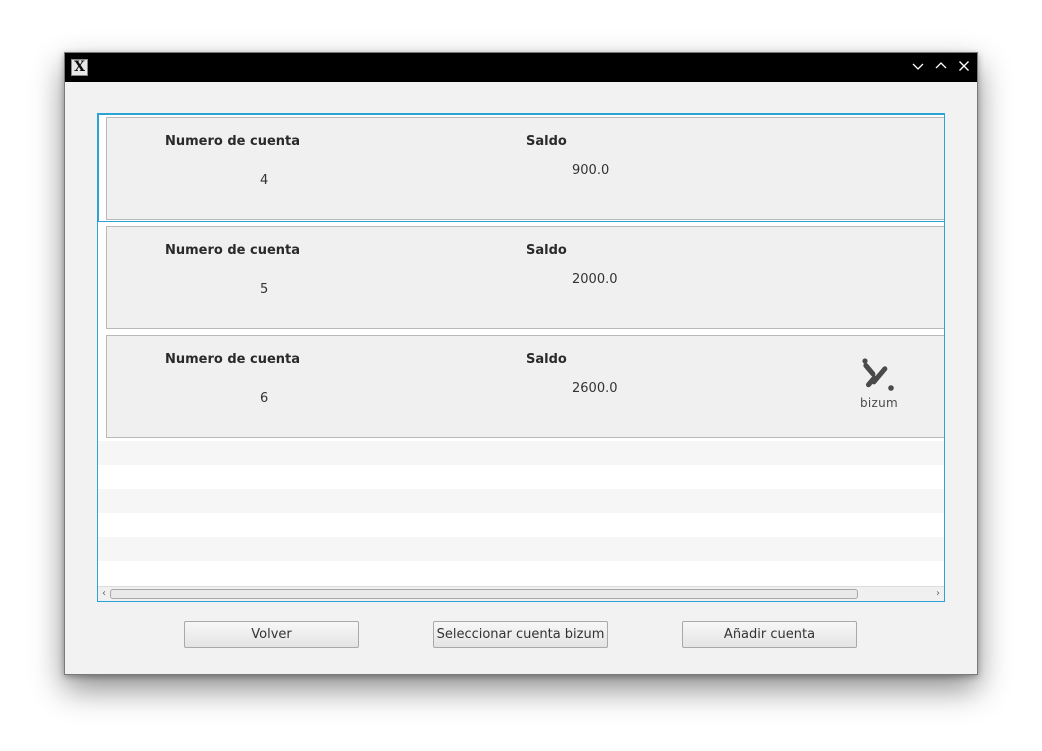 The height and width of the screenshot is (751, 1042). I want to click on account-card: Numero de cuenta Saldo 5 2000.0, so click(525, 277).